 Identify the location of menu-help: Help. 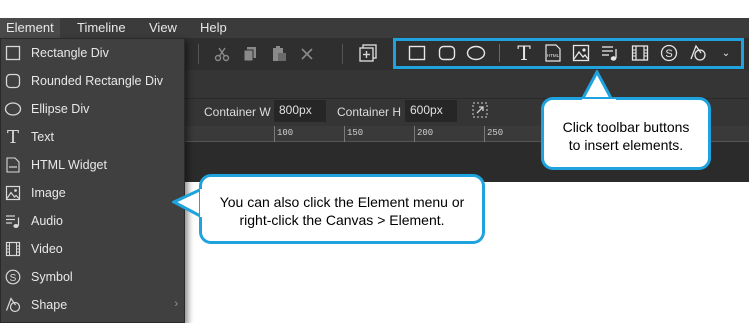
(213, 28).